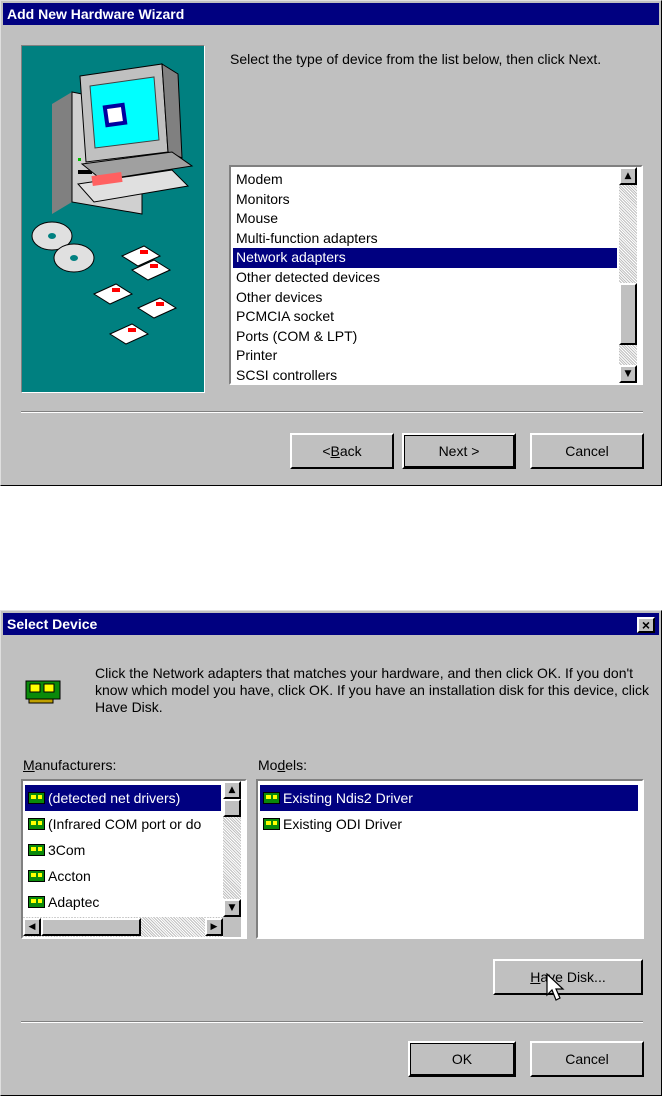 Image resolution: width=662 pixels, height=1096 pixels. I want to click on list-item: Accton, so click(123, 876).